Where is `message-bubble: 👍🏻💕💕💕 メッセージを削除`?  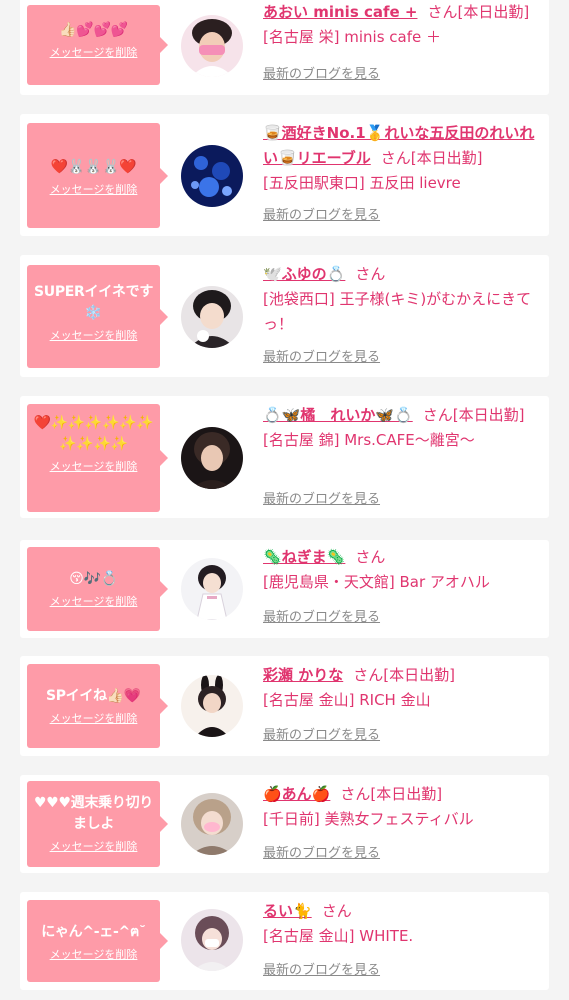 message-bubble: 👍🏻💕💕💕 メッセージを削除 is located at coordinates (97, 45).